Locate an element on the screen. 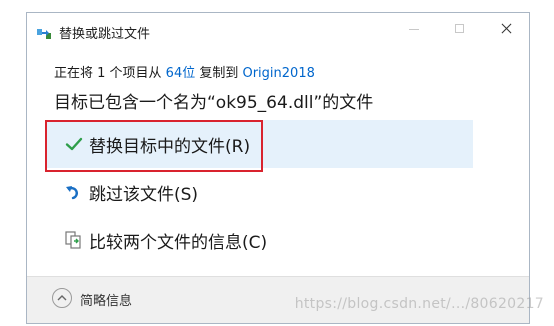 The height and width of the screenshot is (326, 554). skip-option-label: 跳过该文件(S) is located at coordinates (144, 195).